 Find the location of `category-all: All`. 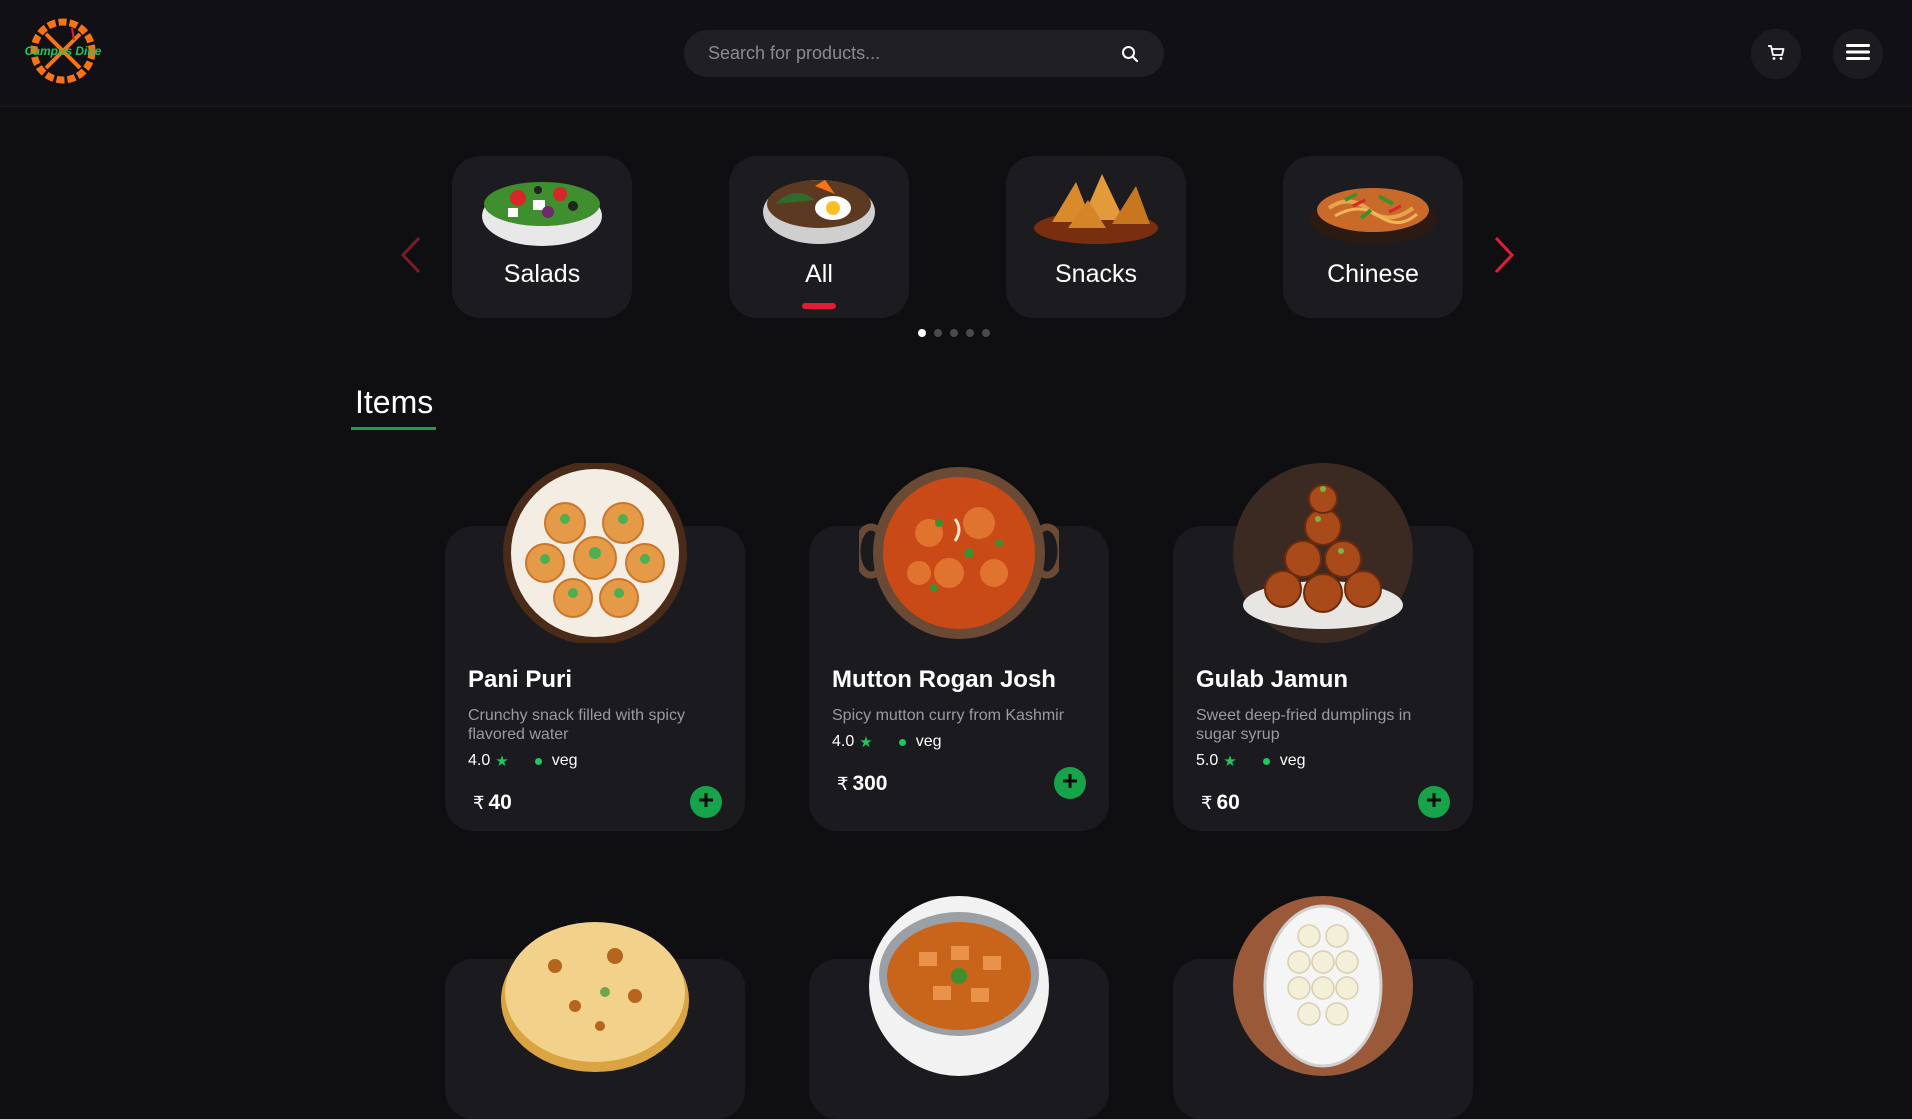

category-all: All is located at coordinates (819, 237).